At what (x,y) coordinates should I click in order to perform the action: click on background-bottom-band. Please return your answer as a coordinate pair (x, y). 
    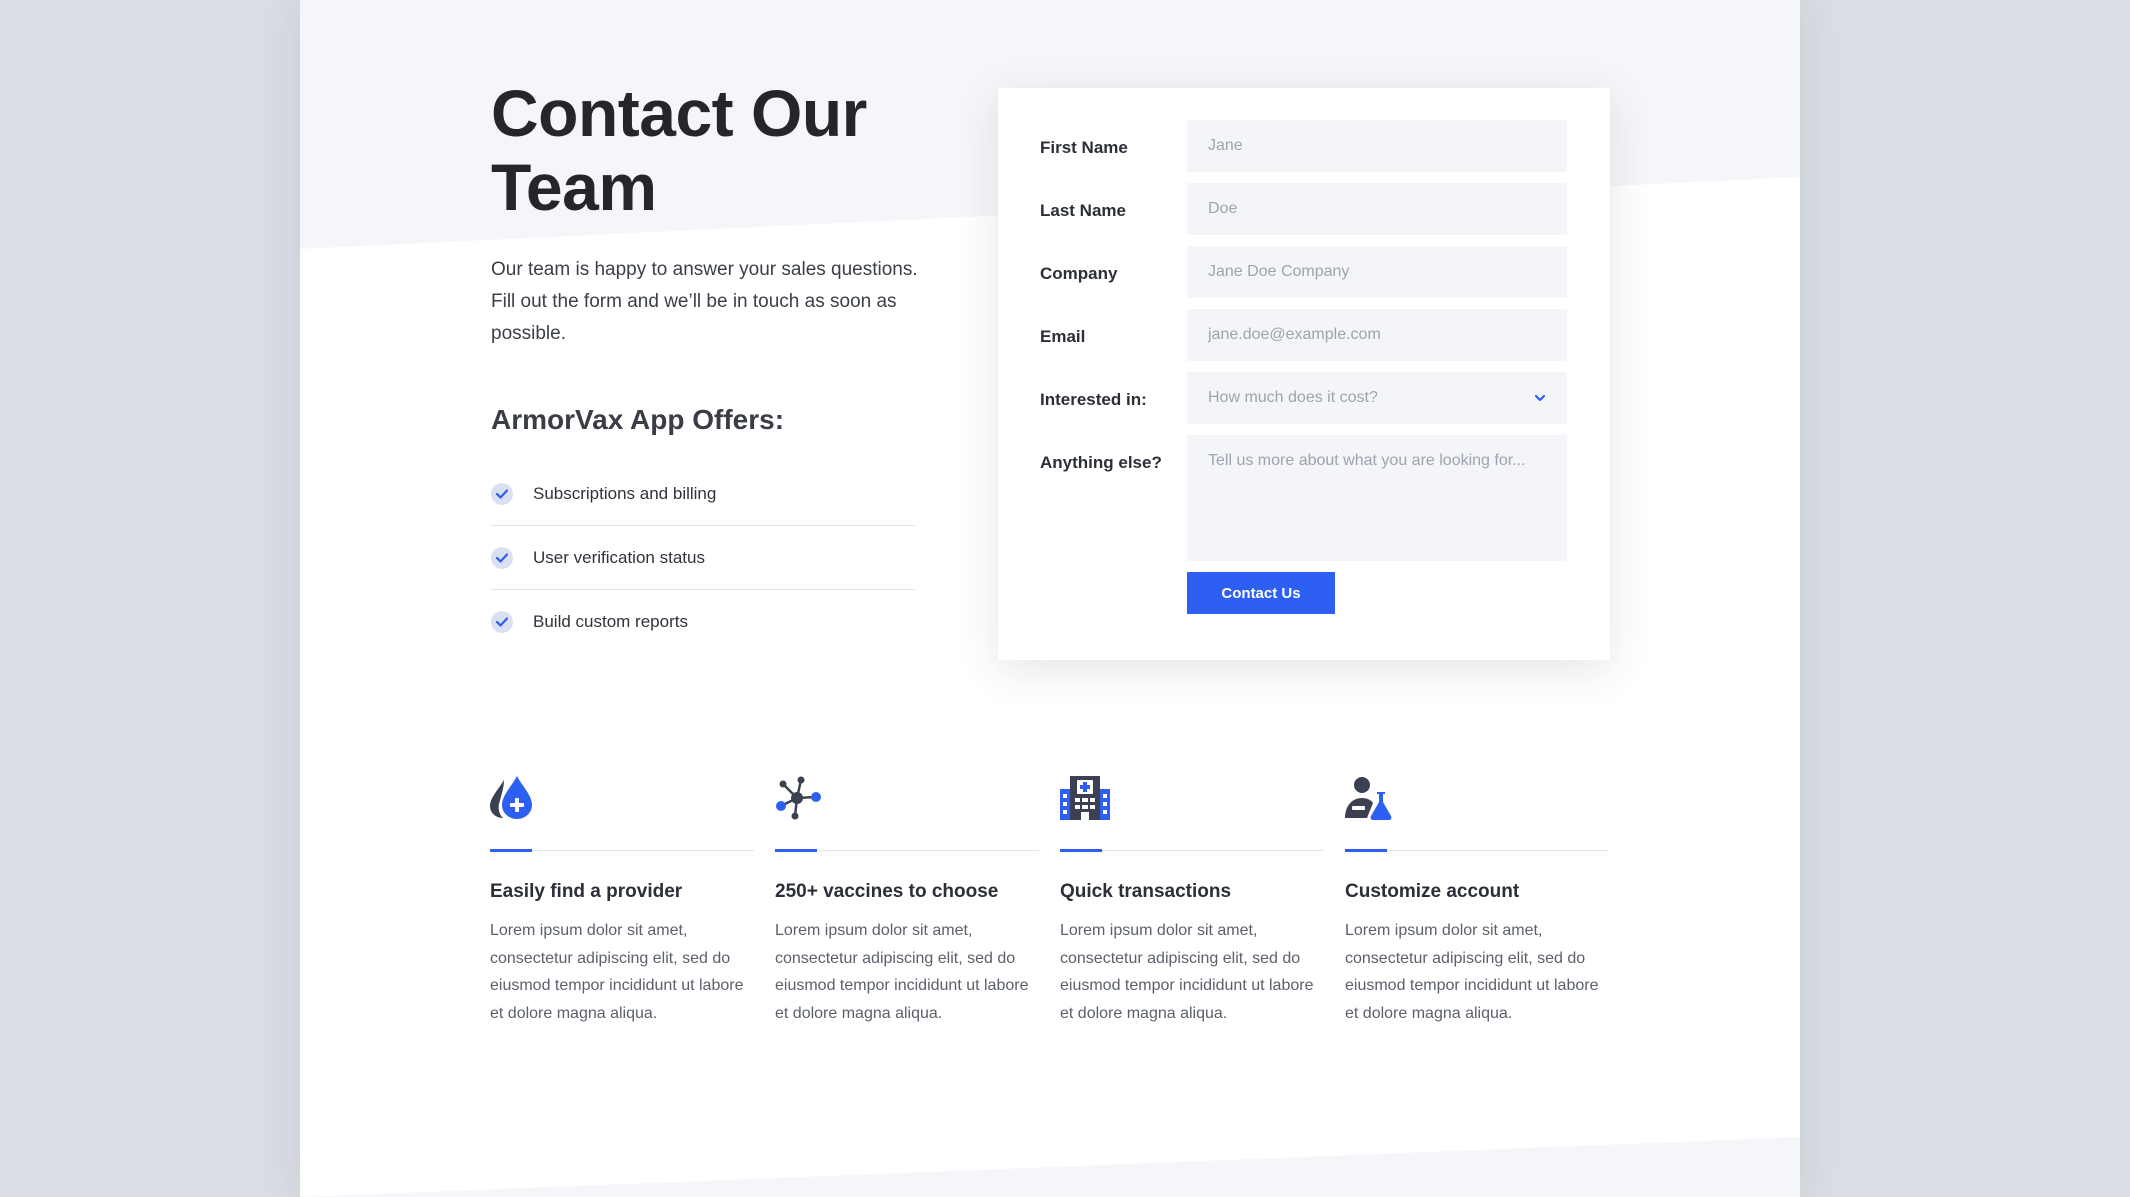
    Looking at the image, I should click on (1050, 1167).